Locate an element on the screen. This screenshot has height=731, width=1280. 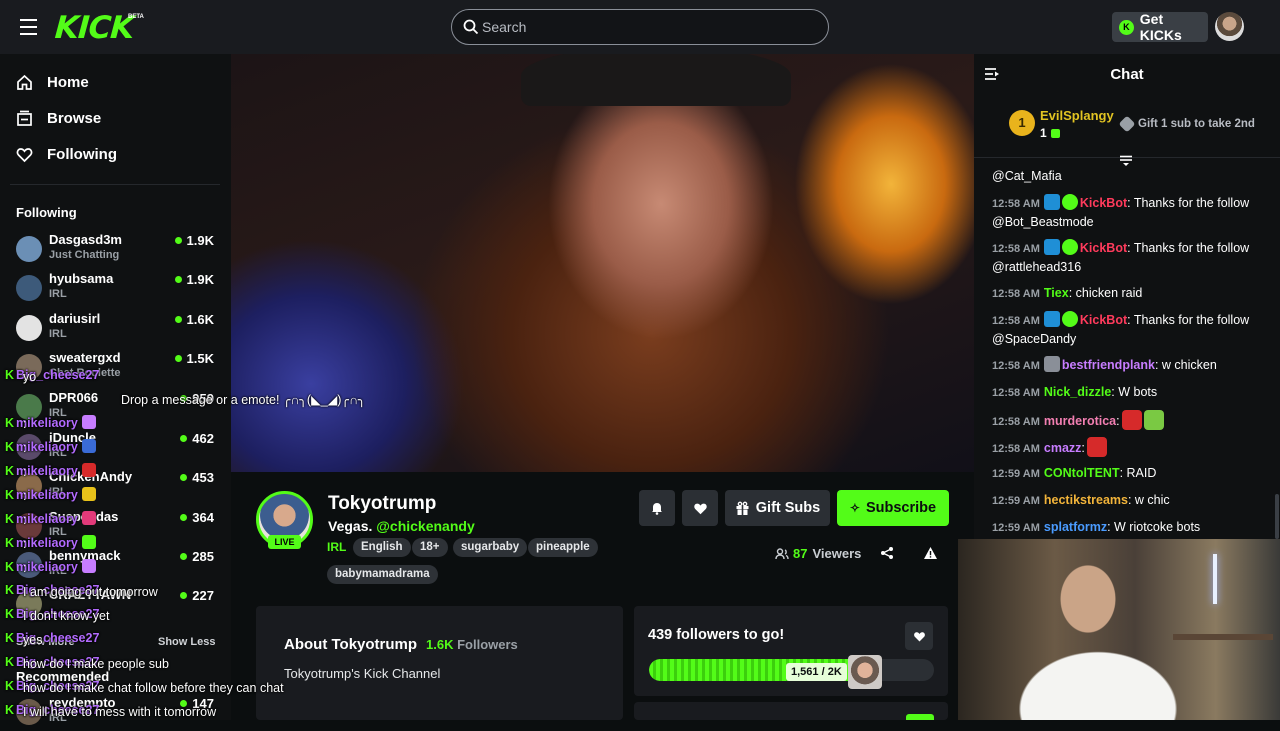
channel-name: Suspendas is located at coordinates (84, 516).